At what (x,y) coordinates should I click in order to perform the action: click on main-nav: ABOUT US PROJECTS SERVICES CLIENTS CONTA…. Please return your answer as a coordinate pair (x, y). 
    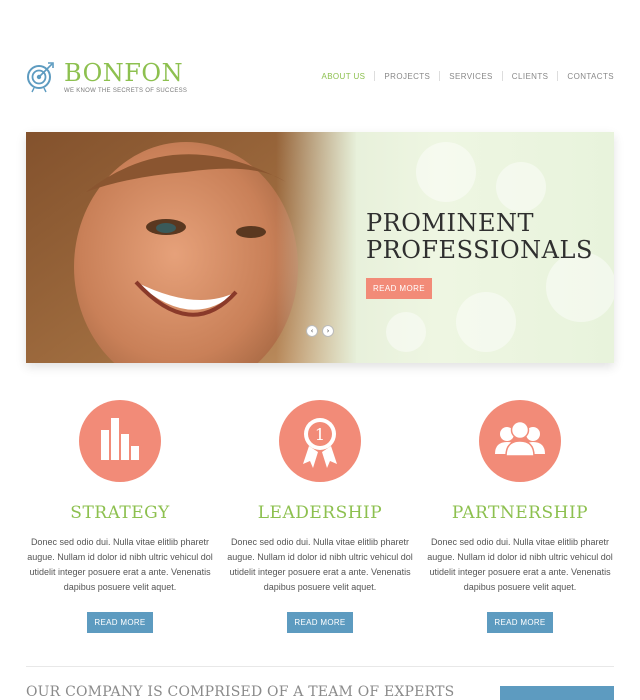
    Looking at the image, I should click on (467, 76).